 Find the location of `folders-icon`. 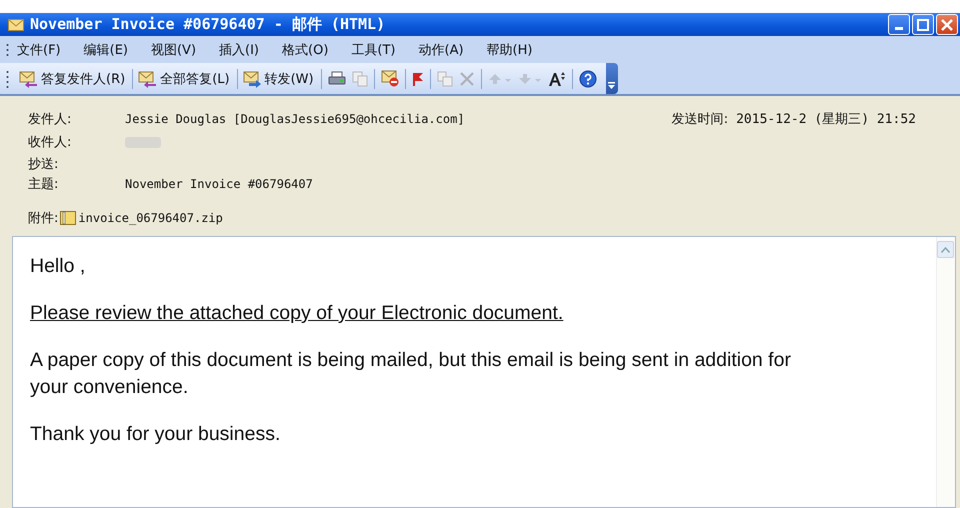

folders-icon is located at coordinates (444, 78).